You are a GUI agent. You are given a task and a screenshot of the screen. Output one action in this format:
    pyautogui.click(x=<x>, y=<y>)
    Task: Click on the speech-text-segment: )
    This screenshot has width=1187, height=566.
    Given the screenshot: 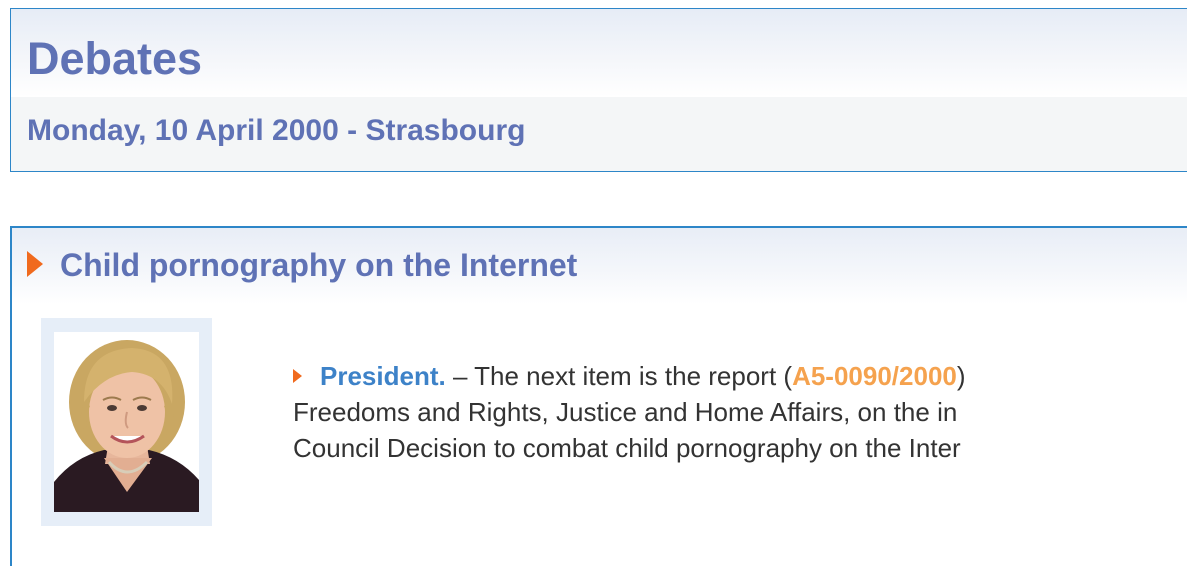 What is the action you would take?
    pyautogui.click(x=961, y=376)
    